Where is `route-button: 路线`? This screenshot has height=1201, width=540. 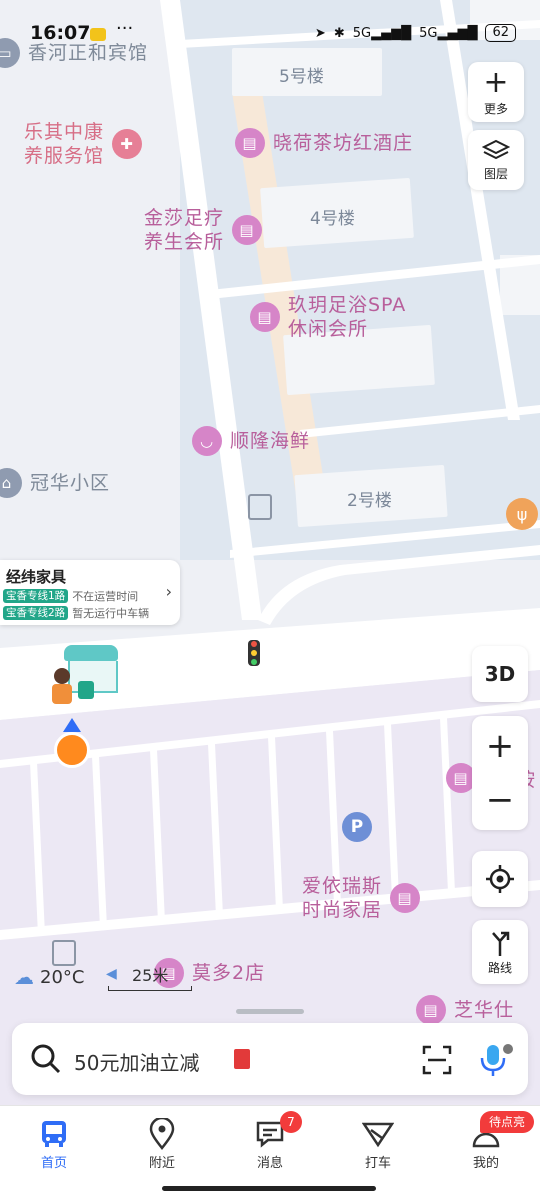
route-button: 路线 is located at coordinates (500, 952).